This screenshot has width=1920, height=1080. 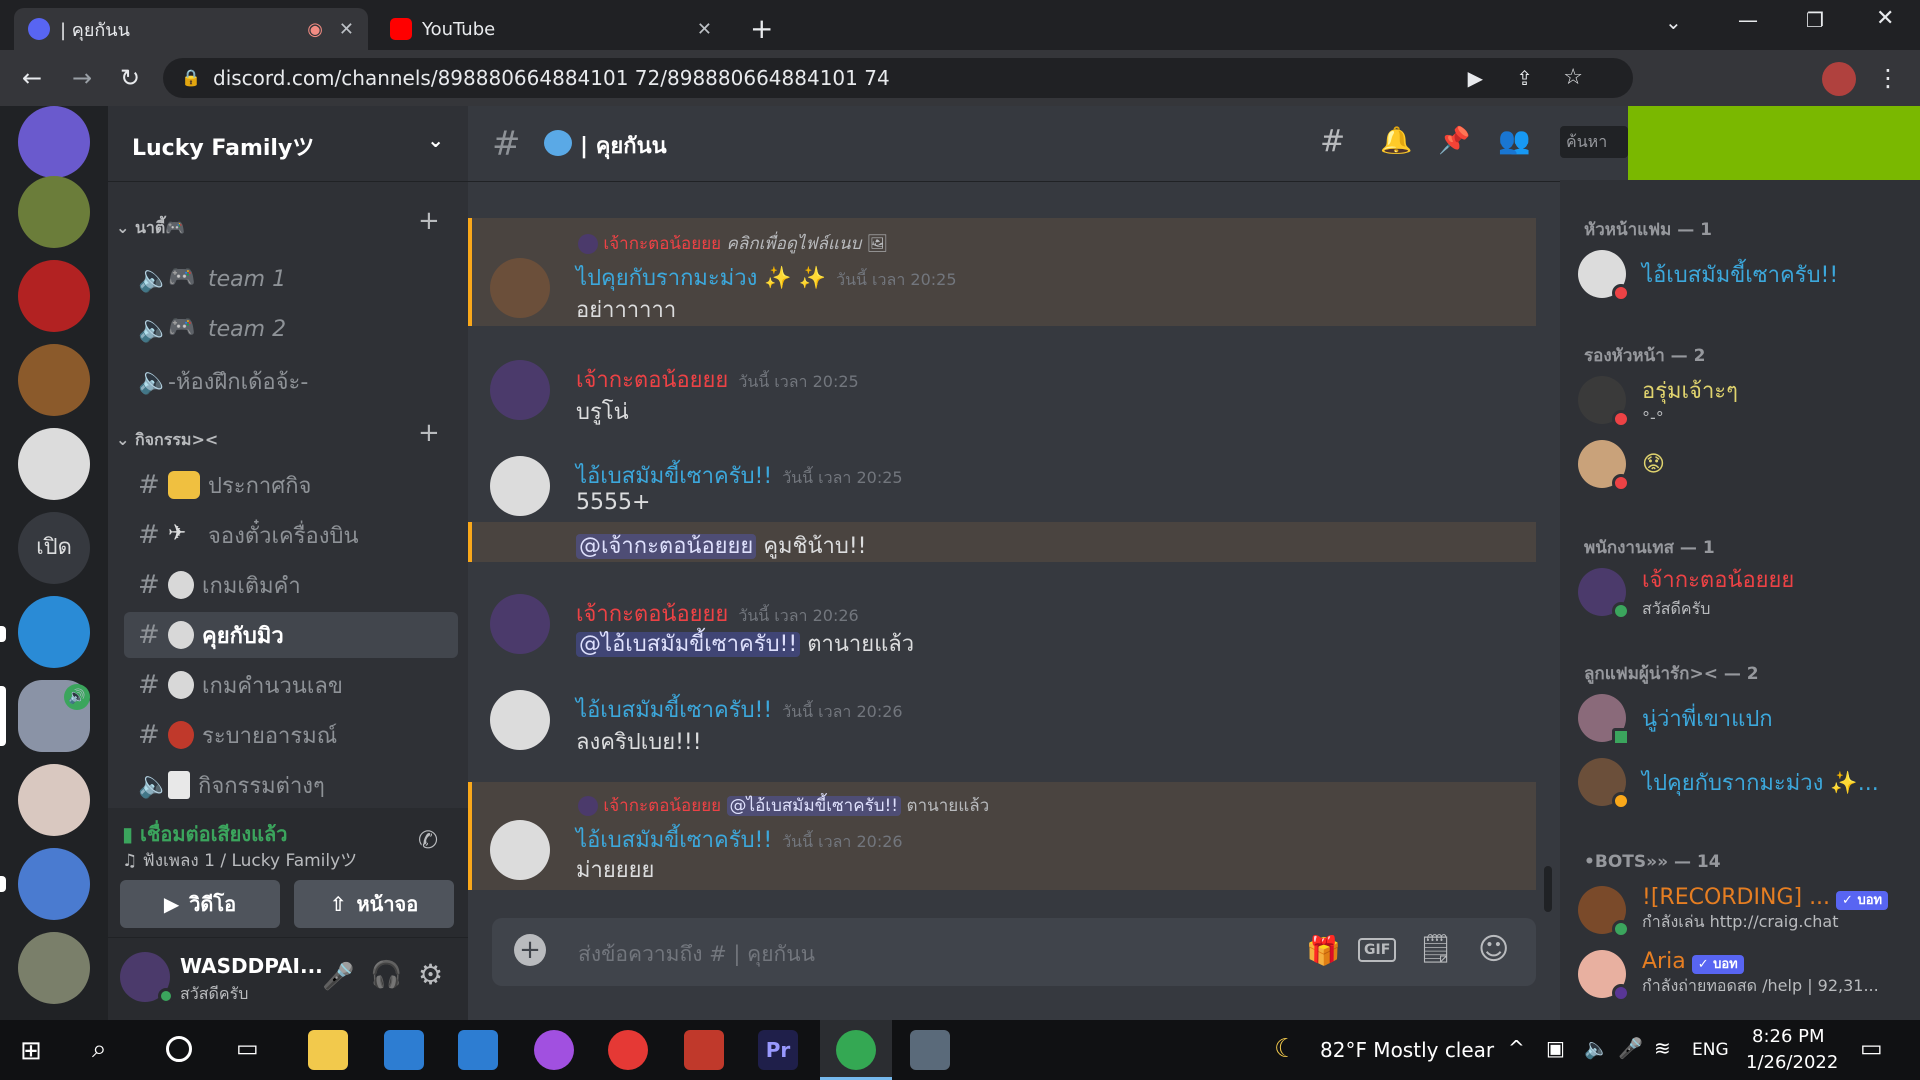 What do you see at coordinates (1675, 718) in the screenshot?
I see `member-row: นู่ว่าพี่เขาแปก` at bounding box center [1675, 718].